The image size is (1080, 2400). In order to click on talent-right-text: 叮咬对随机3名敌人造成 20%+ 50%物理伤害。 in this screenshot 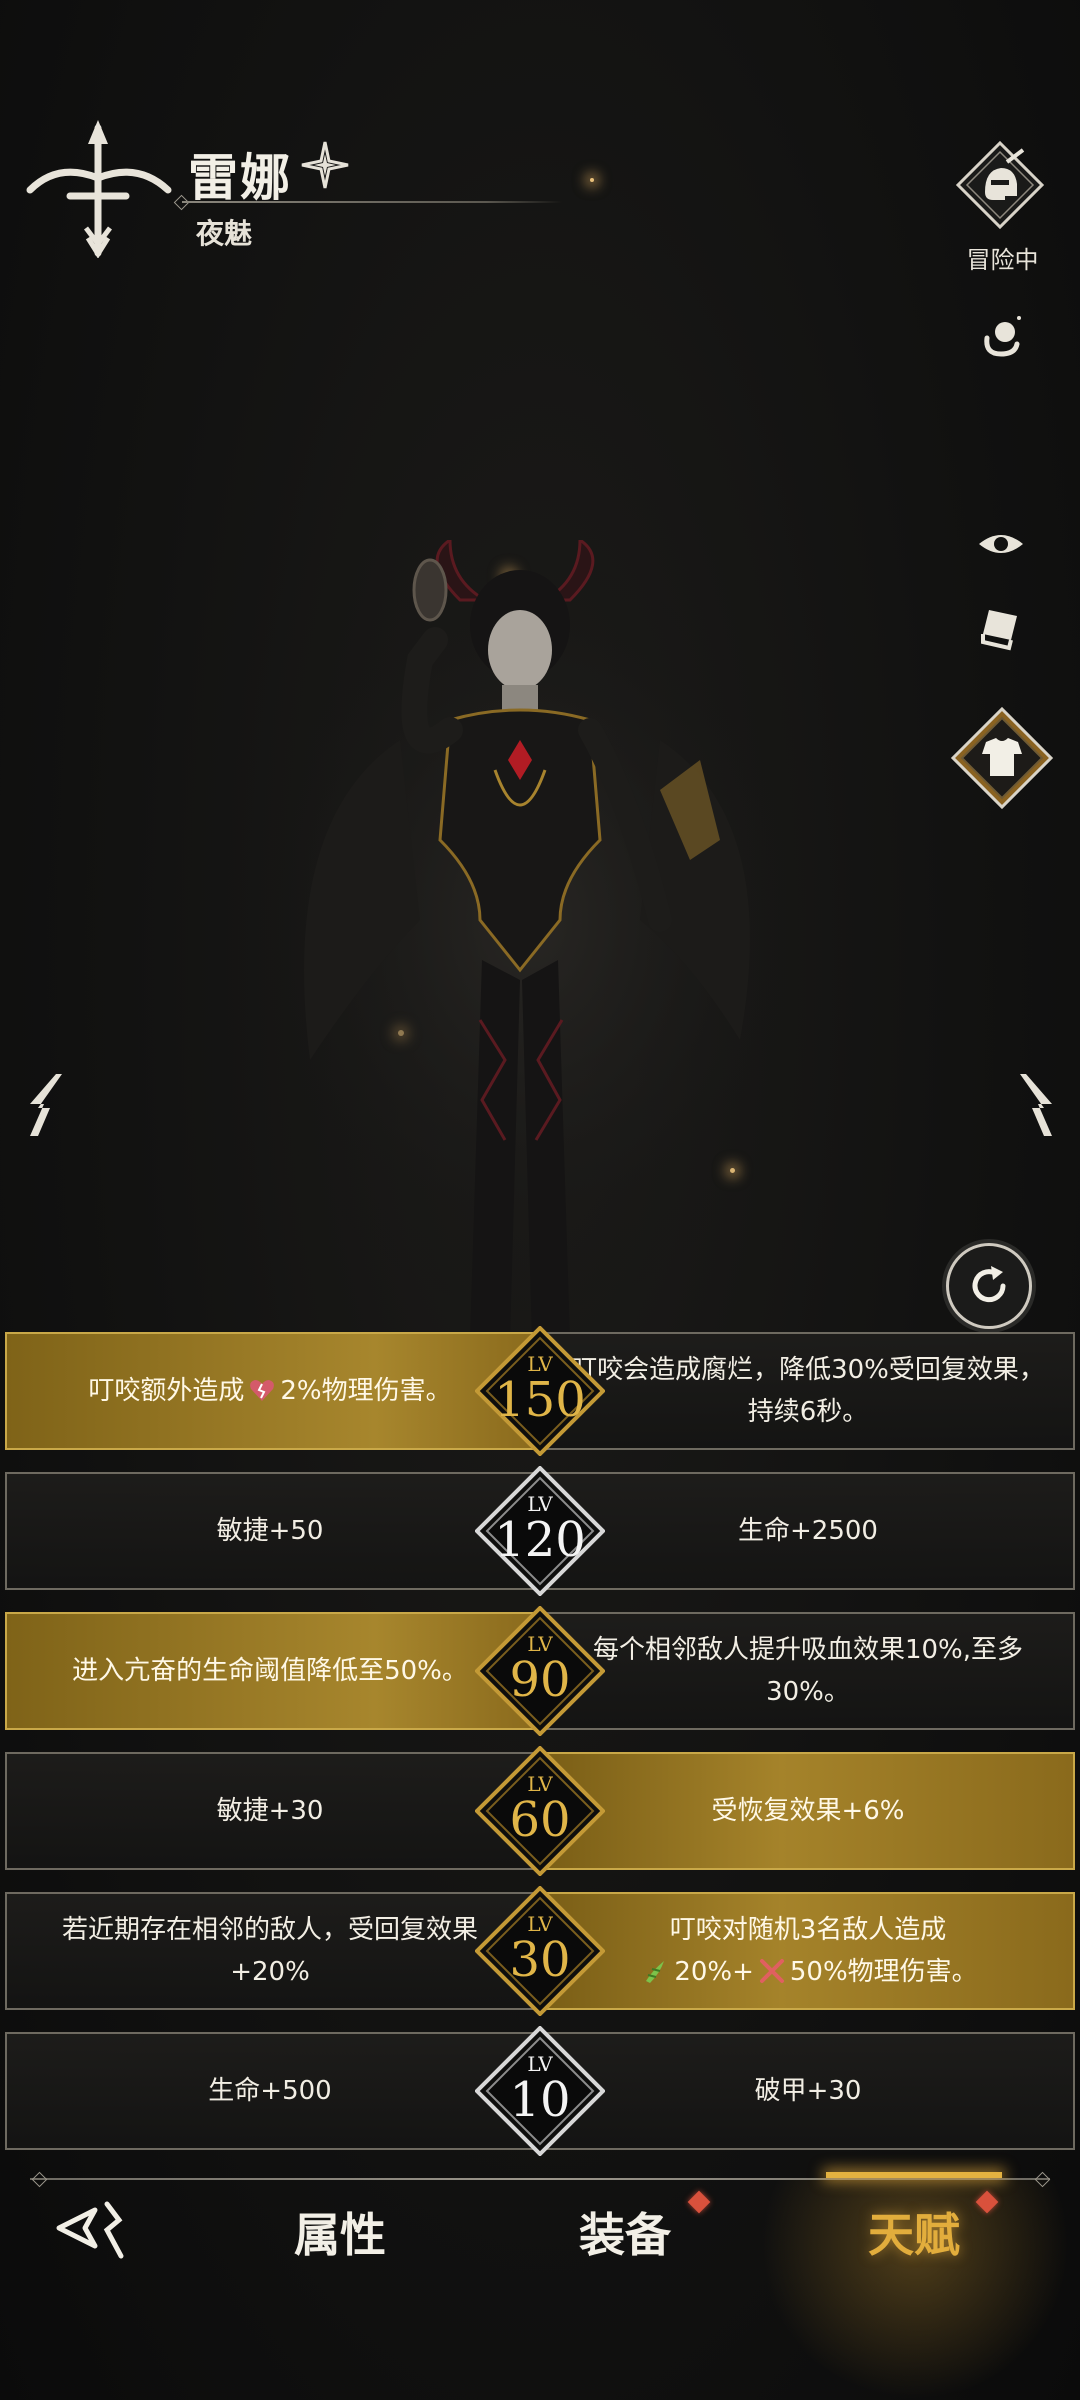, I will do `click(808, 1951)`.